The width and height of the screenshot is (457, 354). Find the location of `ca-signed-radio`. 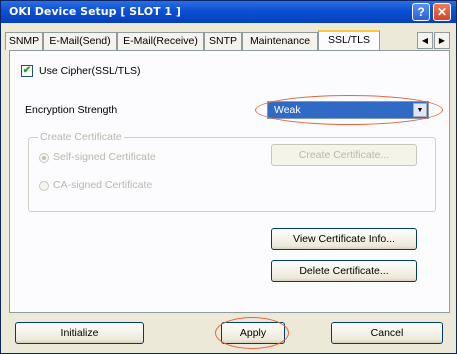

ca-signed-radio is located at coordinates (44, 186).